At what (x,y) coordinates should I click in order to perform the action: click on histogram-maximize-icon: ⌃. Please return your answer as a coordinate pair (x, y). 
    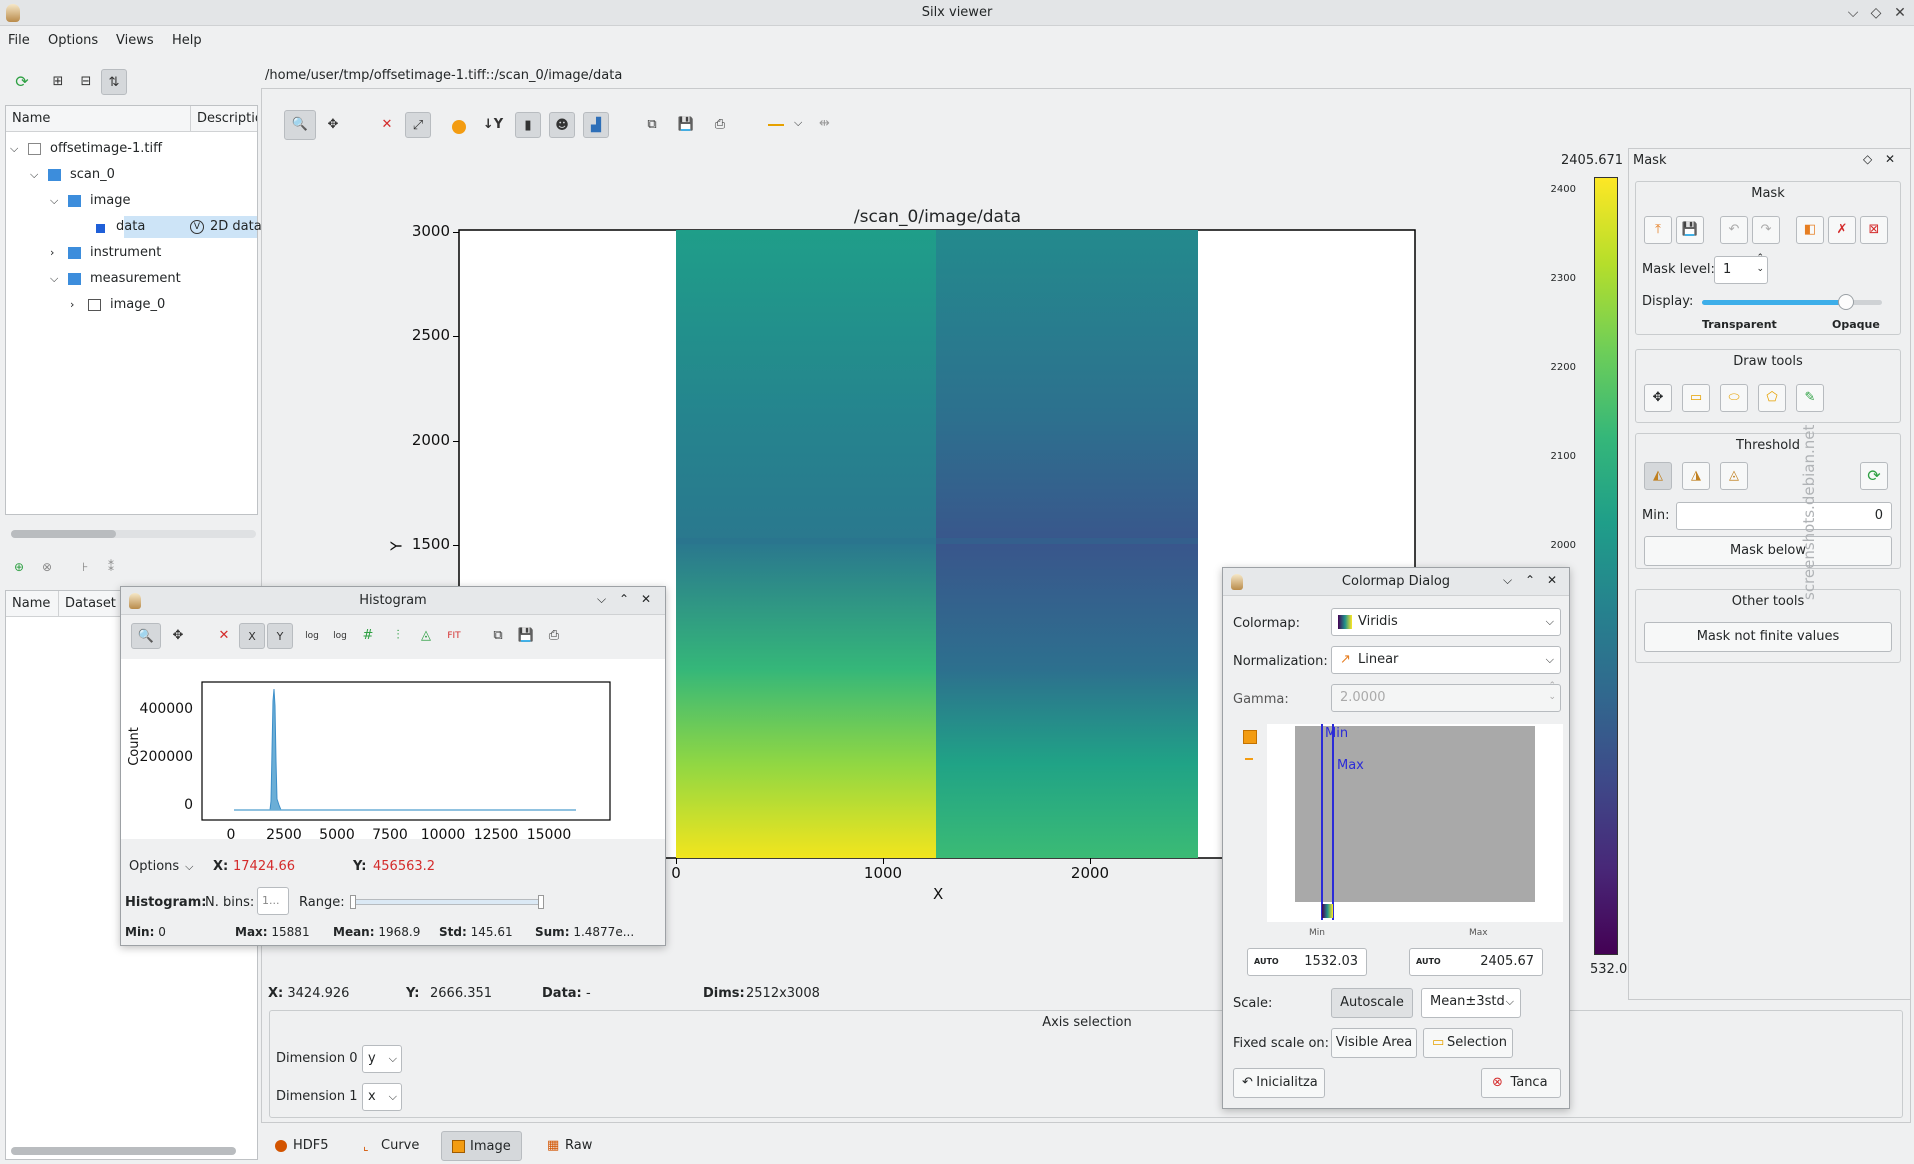
    Looking at the image, I should click on (624, 599).